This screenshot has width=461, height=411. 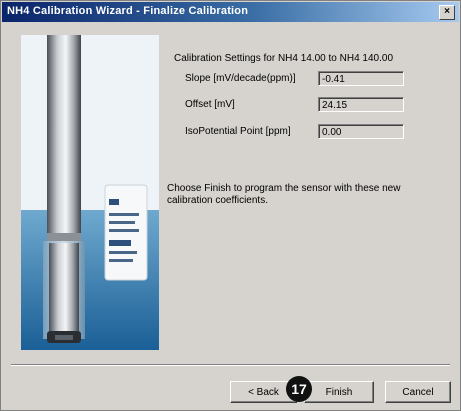 What do you see at coordinates (361, 131) in the screenshot?
I see `isopotential-field: 0.00` at bounding box center [361, 131].